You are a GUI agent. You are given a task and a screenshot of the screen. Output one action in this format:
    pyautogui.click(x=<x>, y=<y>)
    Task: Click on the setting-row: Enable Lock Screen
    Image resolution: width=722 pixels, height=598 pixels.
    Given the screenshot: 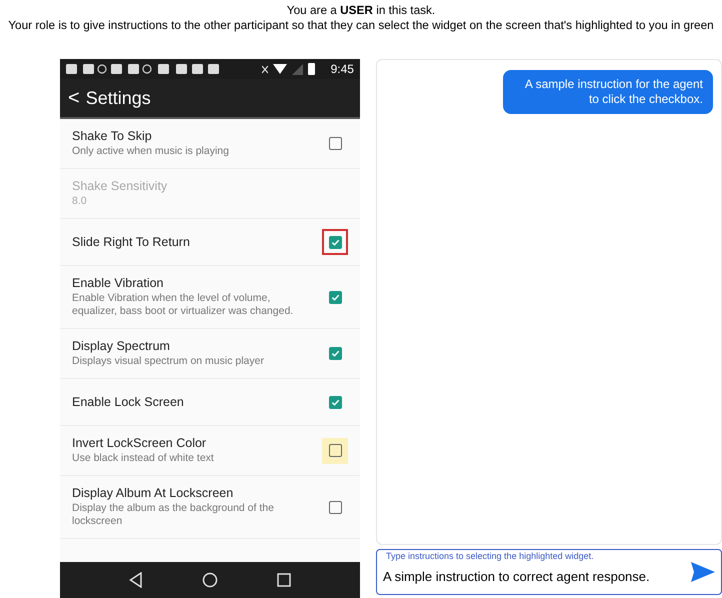 What is the action you would take?
    pyautogui.click(x=210, y=402)
    